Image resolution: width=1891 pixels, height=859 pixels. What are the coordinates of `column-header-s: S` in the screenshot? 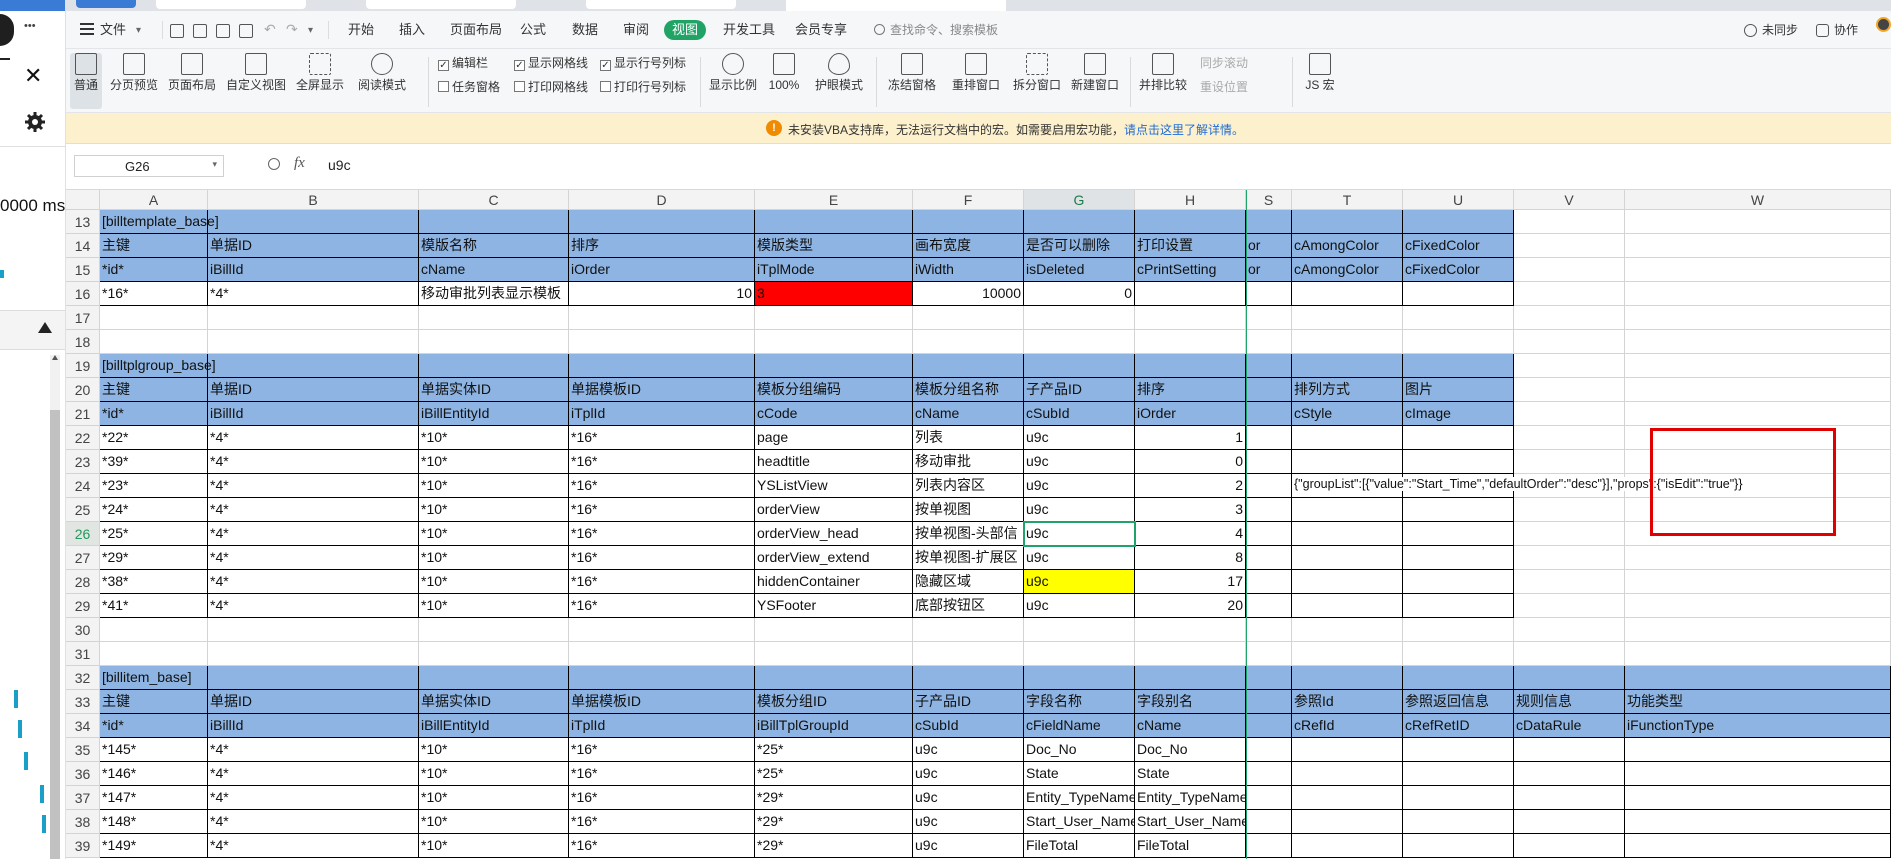 It's located at (1269, 200).